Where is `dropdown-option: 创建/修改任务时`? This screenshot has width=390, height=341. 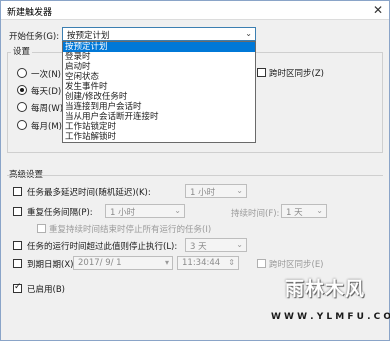
dropdown-option: 创建/修改任务时 is located at coordinates (159, 97).